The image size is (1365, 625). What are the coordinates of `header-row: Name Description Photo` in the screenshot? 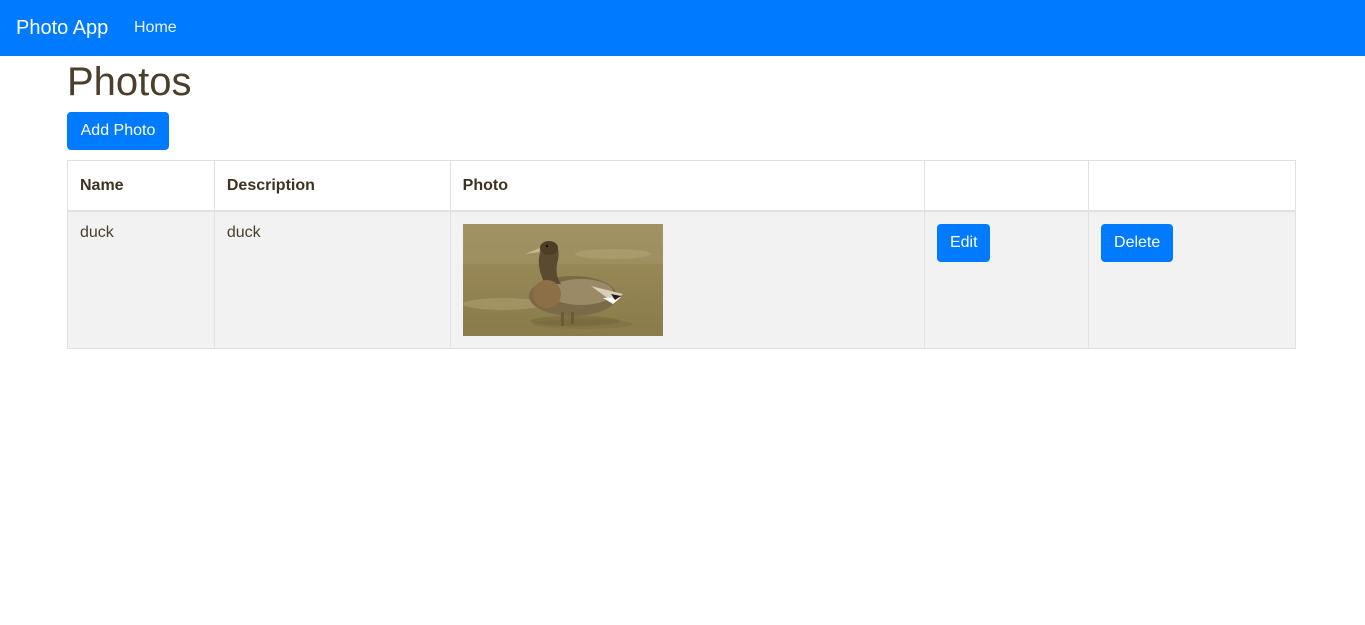 It's located at (681, 186).